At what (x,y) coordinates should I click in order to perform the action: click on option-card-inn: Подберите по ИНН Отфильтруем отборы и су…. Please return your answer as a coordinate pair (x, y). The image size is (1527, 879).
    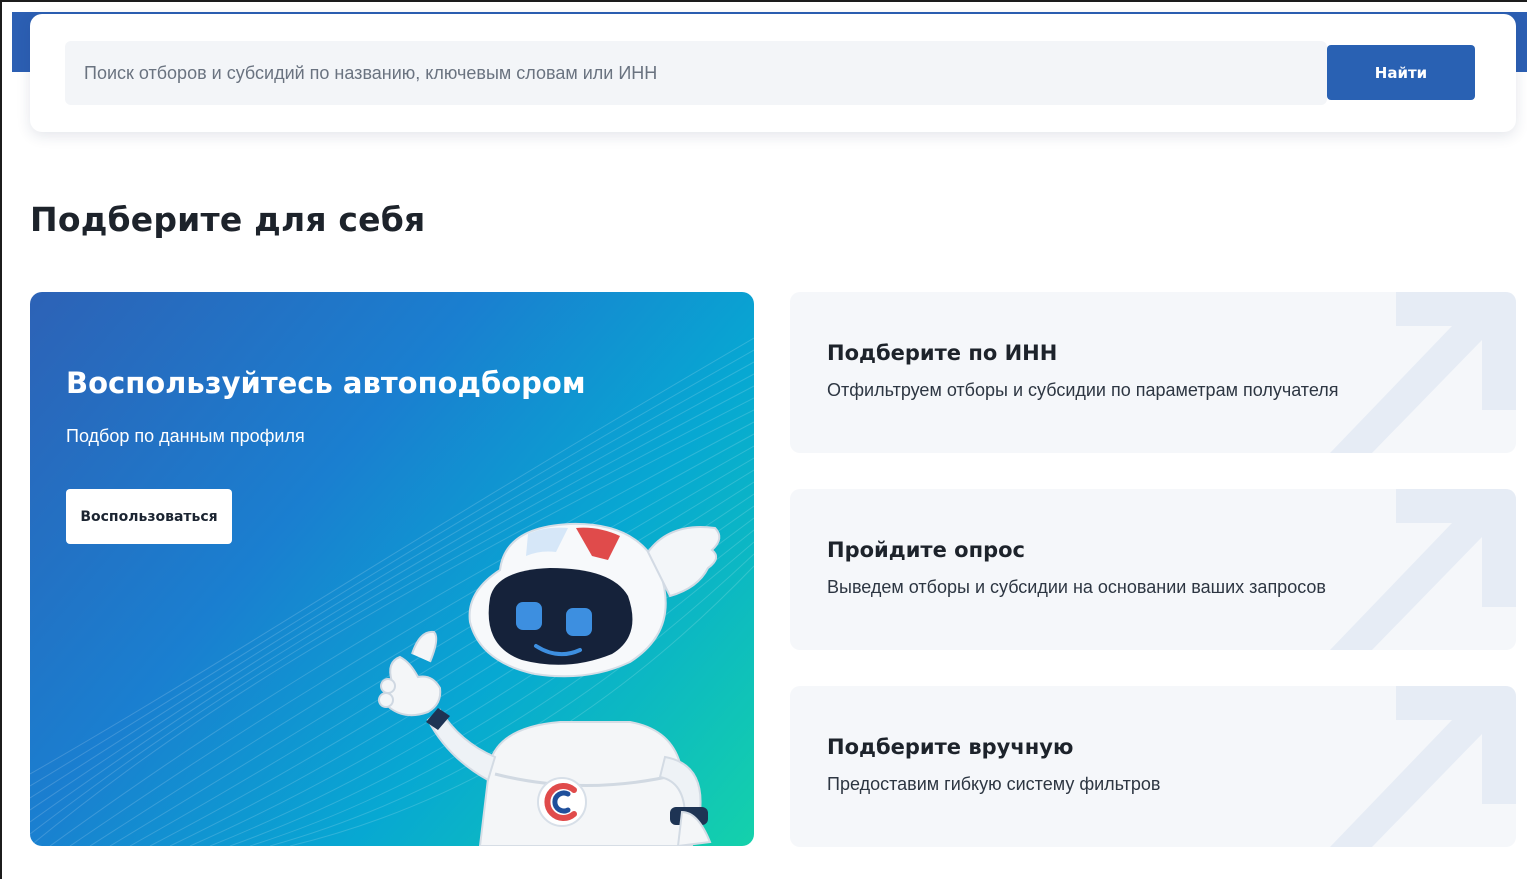
    Looking at the image, I should click on (1153, 372).